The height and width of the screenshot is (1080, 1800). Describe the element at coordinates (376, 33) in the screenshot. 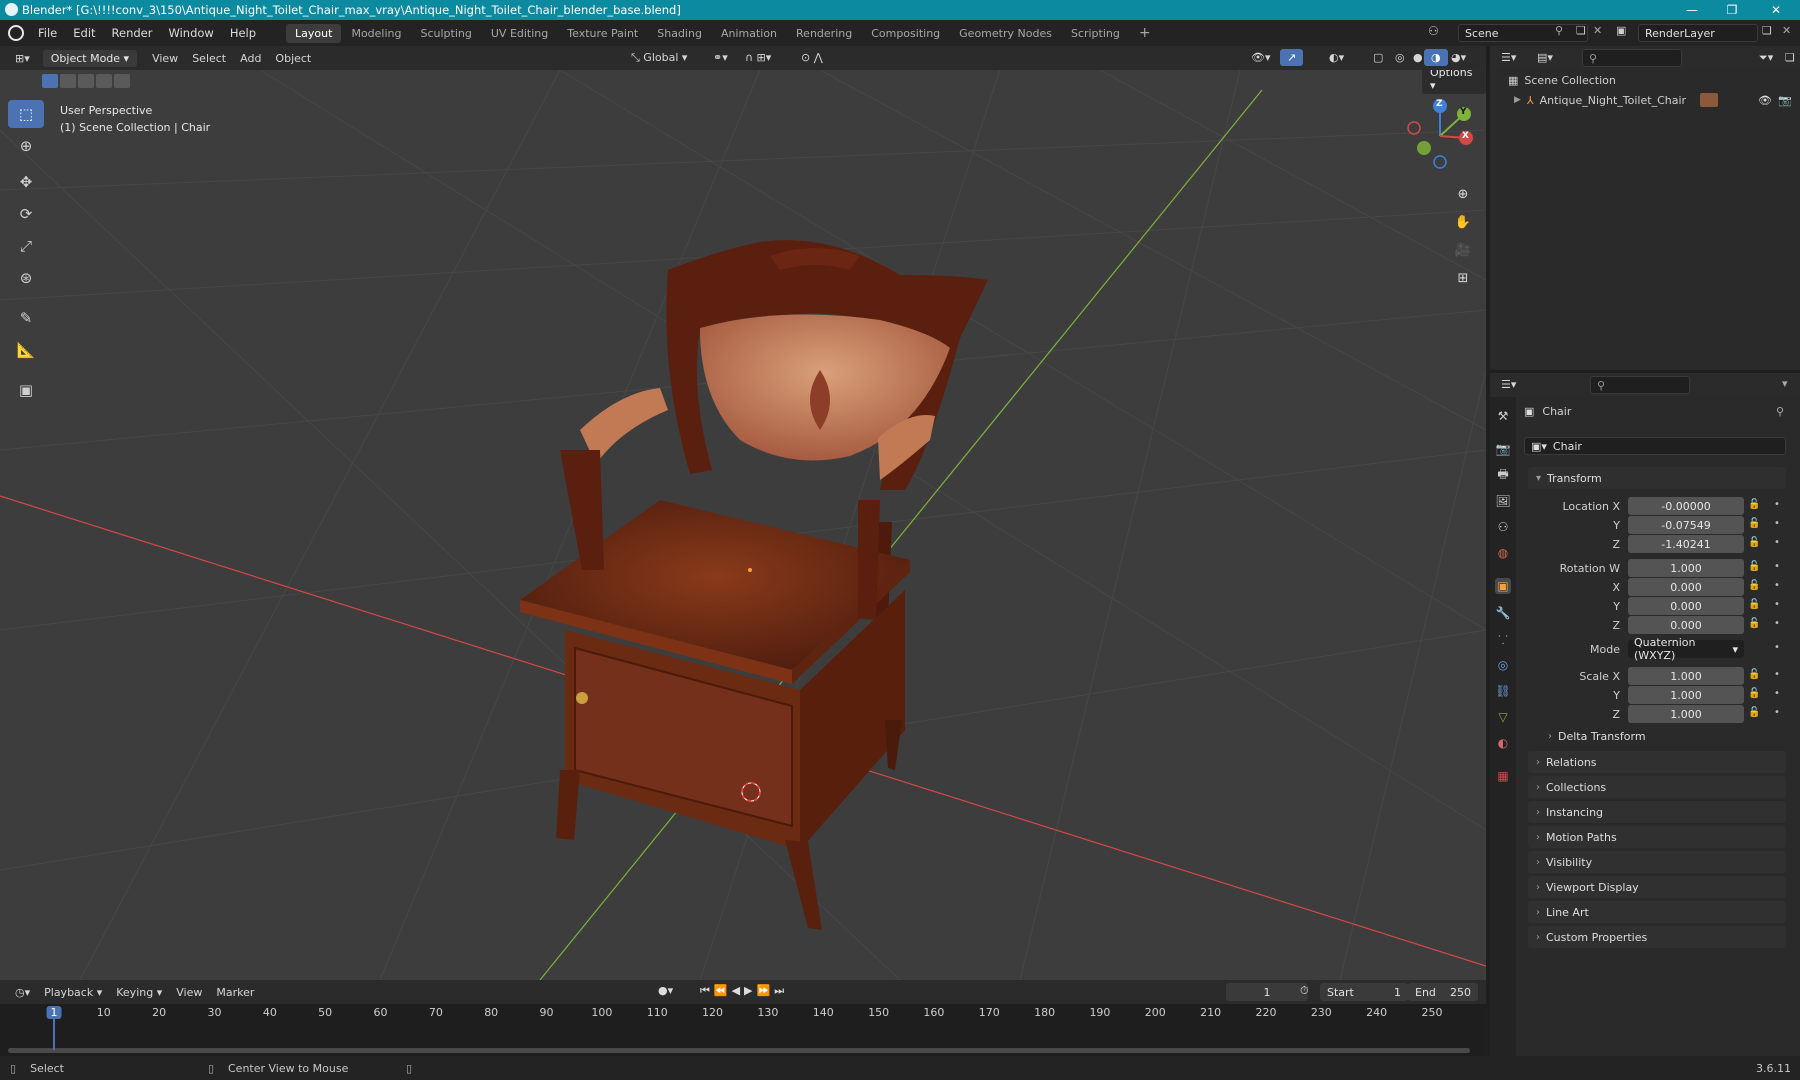

I see `tab-modeling: Modeling` at that location.